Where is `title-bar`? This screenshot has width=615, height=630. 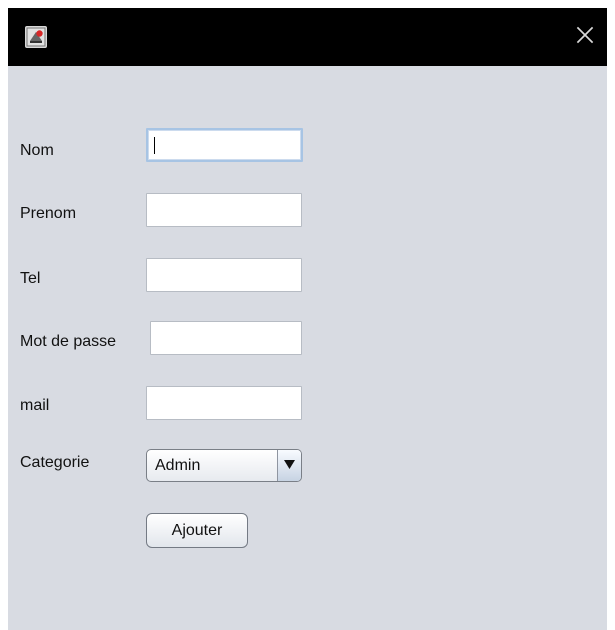
title-bar is located at coordinates (307, 37).